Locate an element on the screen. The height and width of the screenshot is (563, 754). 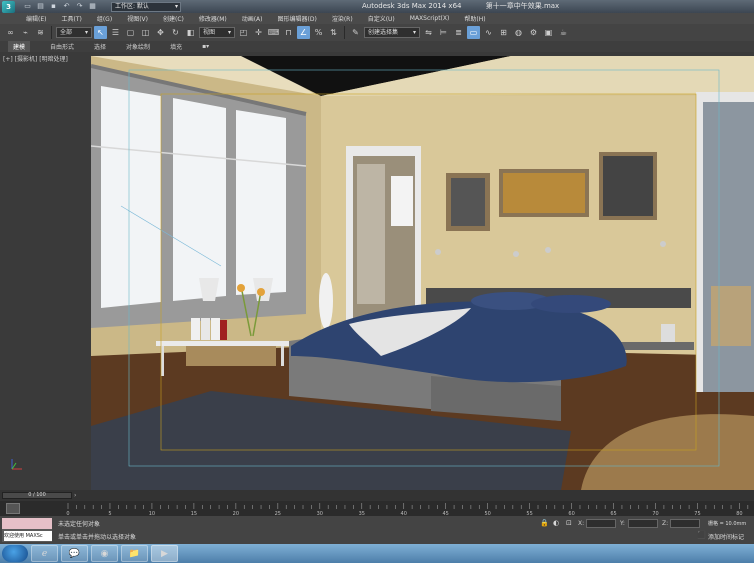
scale-icon: ◧ is located at coordinates (190, 32).